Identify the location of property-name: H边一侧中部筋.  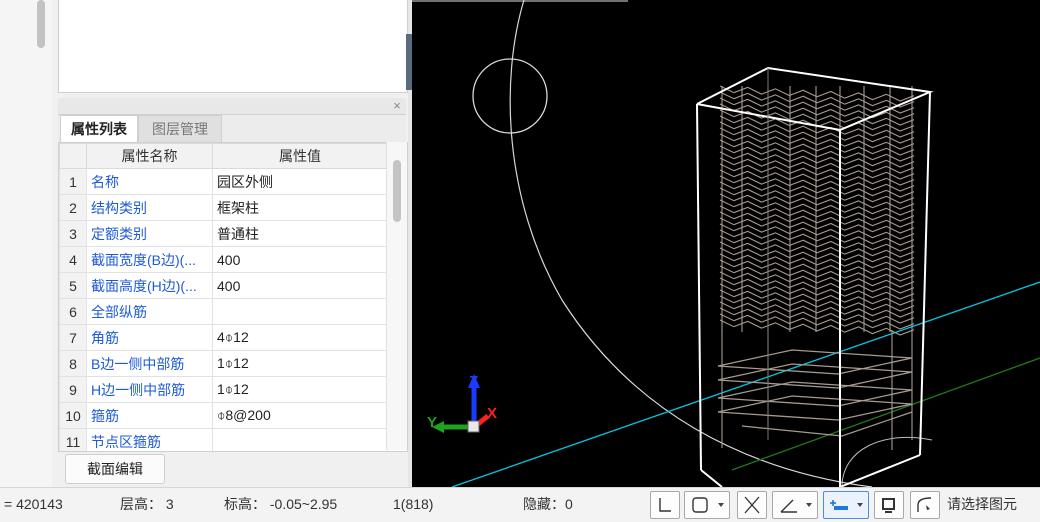
(149, 389).